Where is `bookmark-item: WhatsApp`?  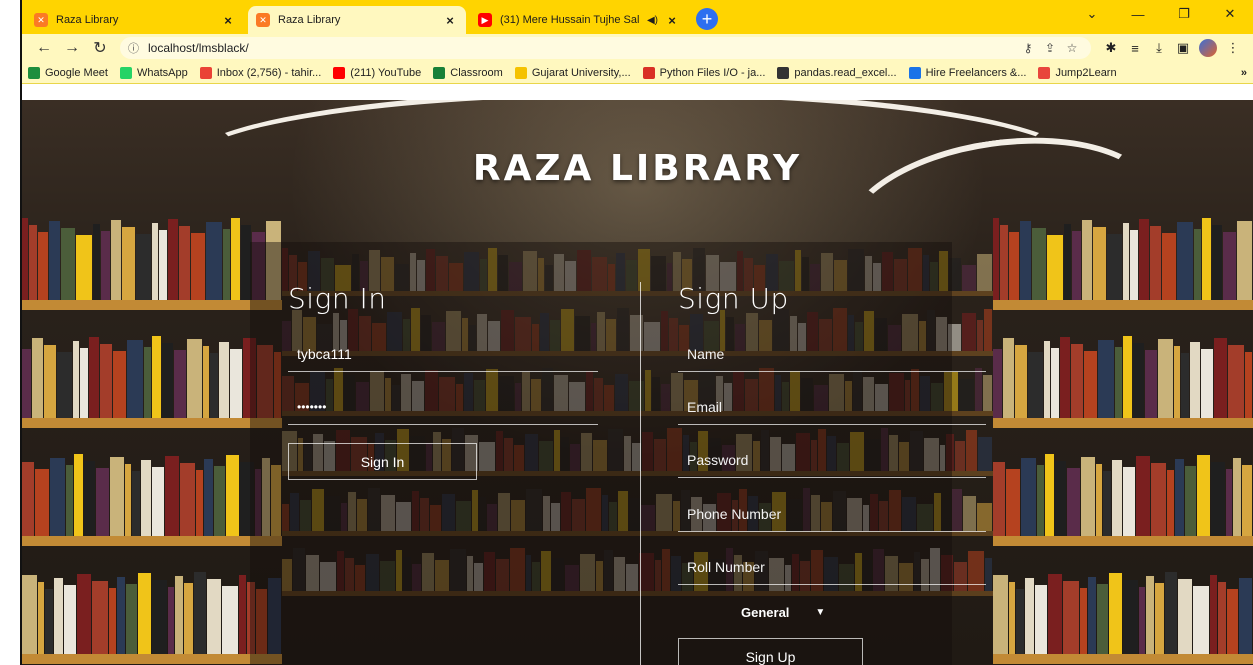 bookmark-item: WhatsApp is located at coordinates (153, 72).